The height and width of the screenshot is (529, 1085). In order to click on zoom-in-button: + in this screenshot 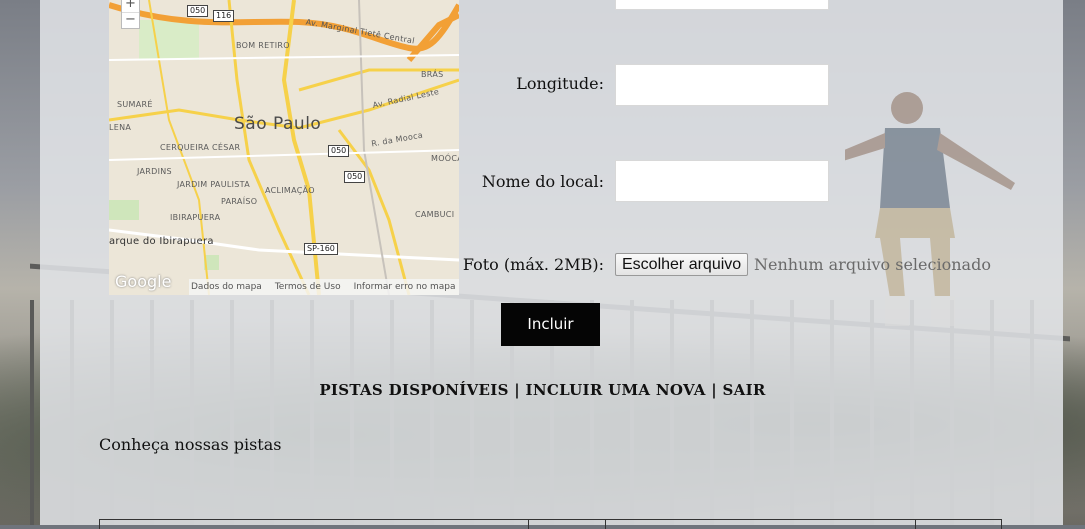, I will do `click(130, 6)`.